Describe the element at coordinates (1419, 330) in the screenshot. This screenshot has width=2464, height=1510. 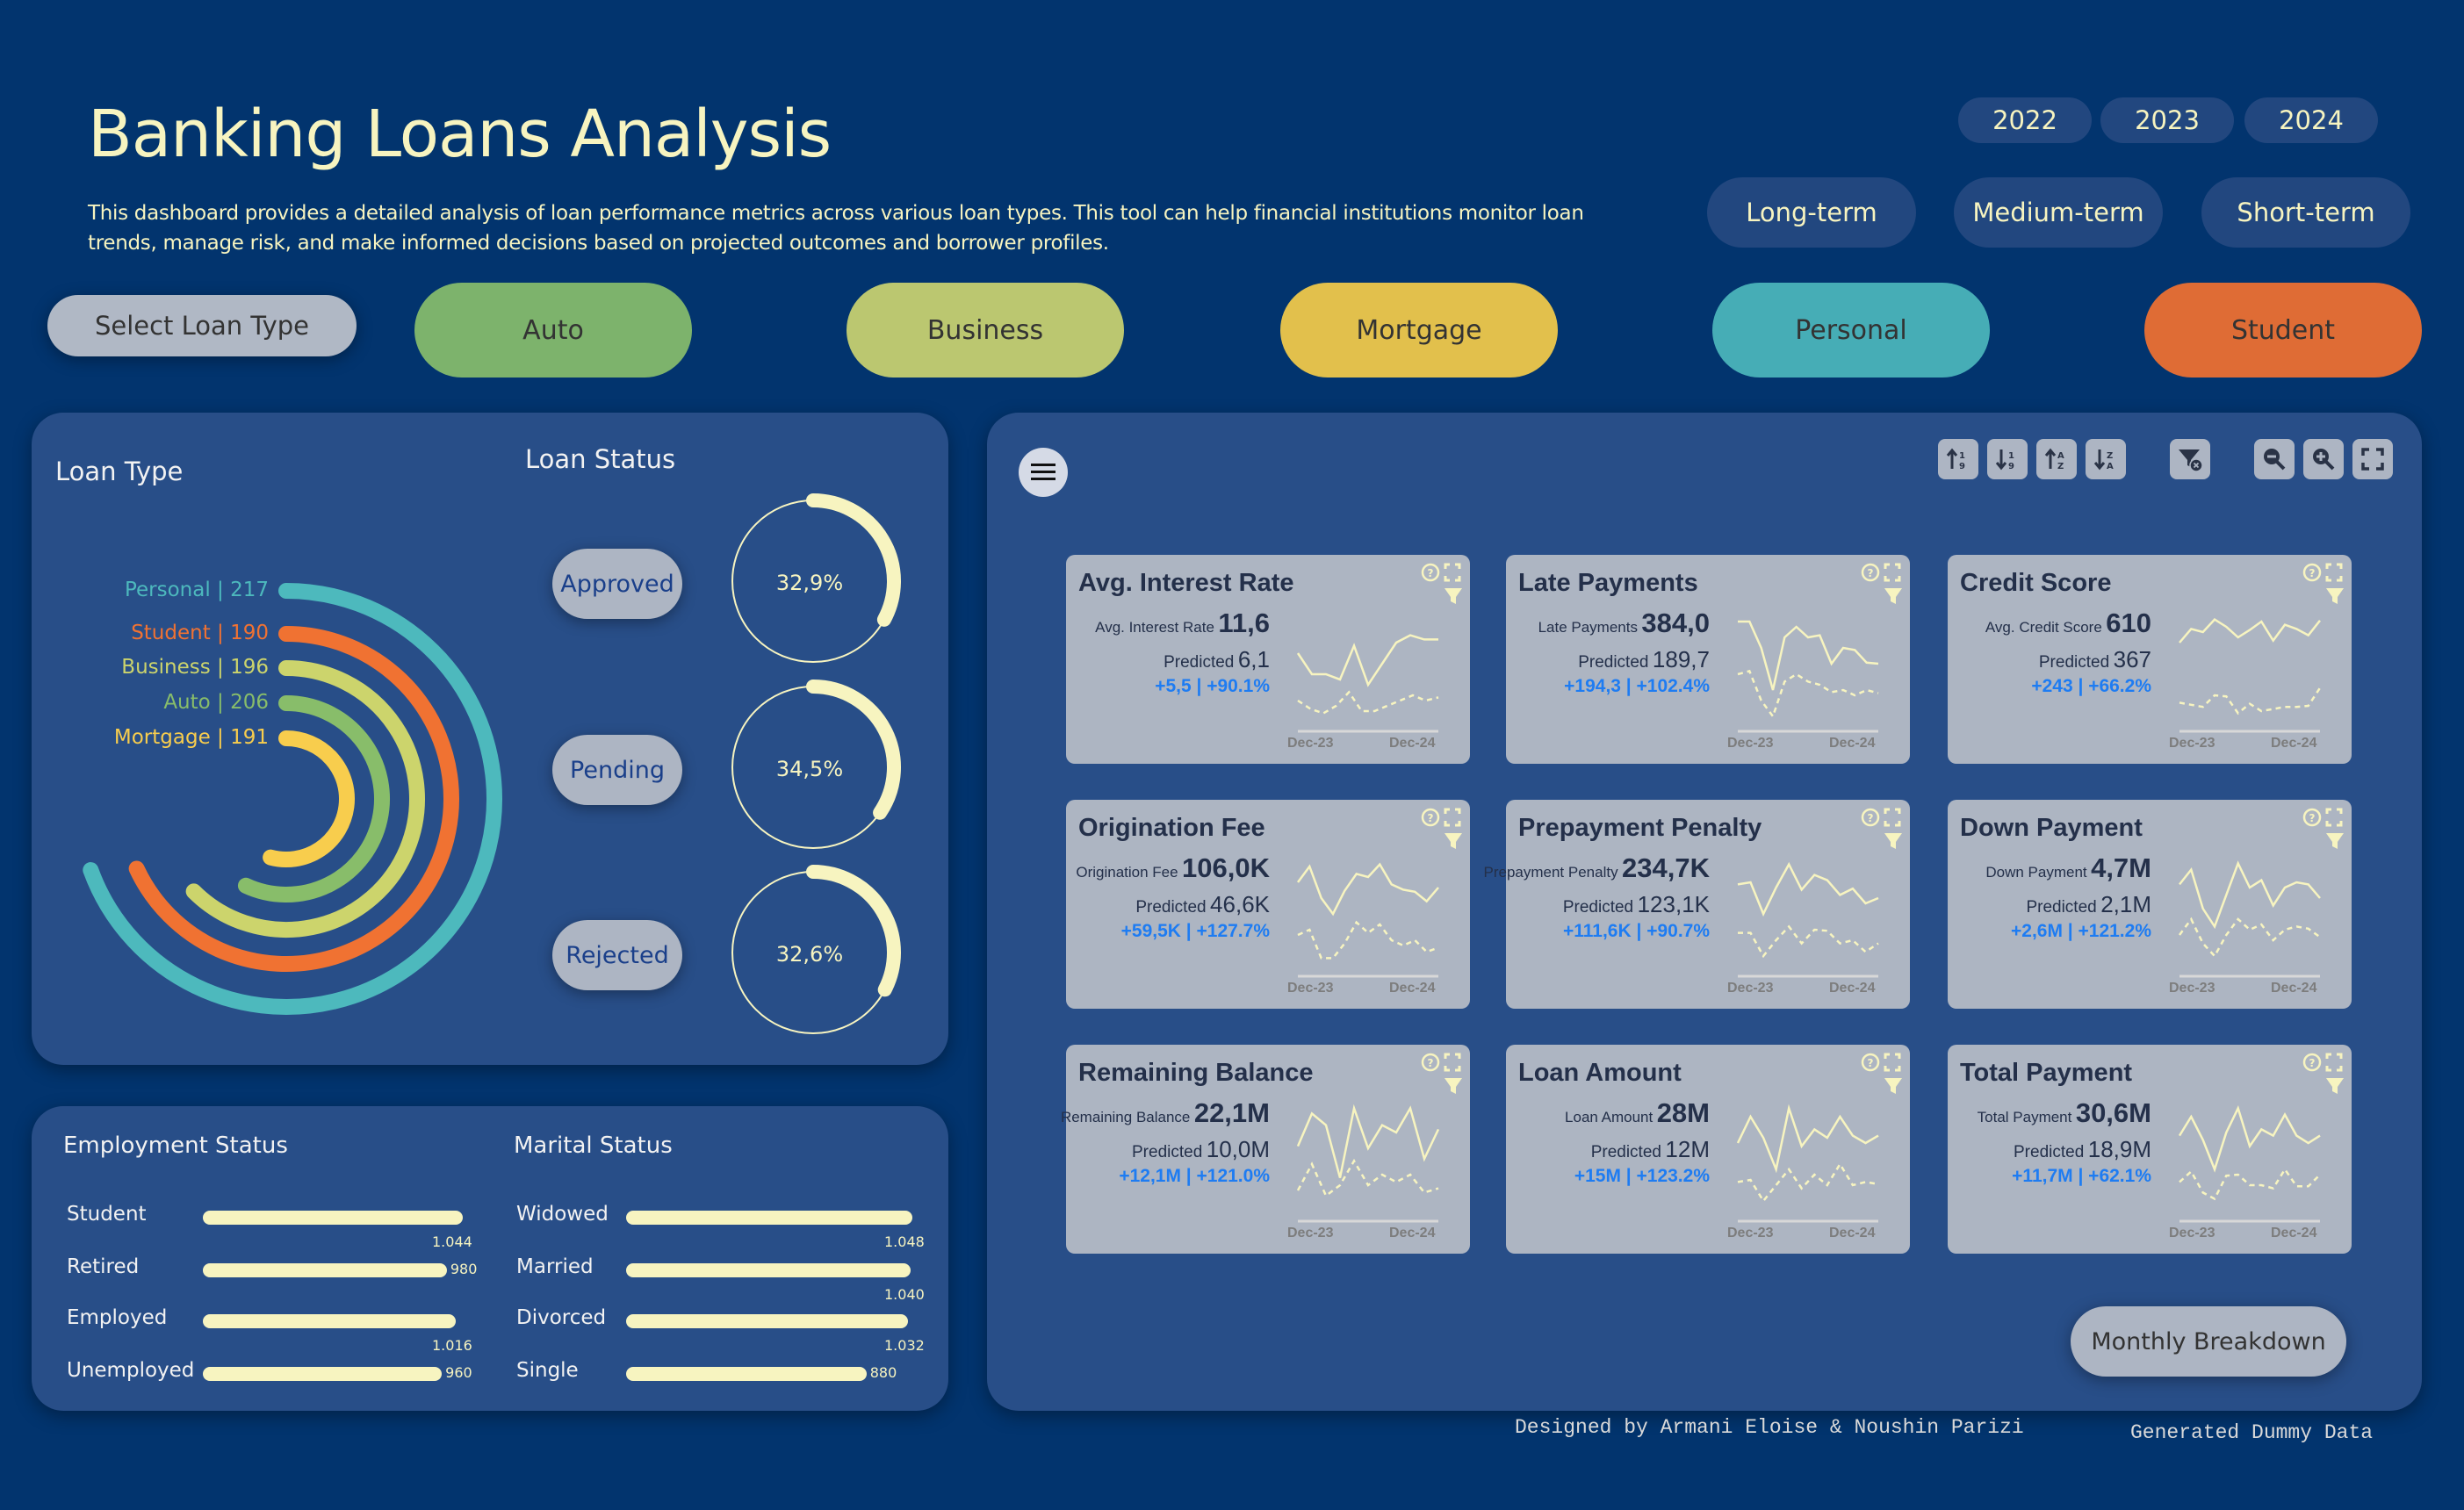
I see `loan-type-button-mortgage: Mortgage` at that location.